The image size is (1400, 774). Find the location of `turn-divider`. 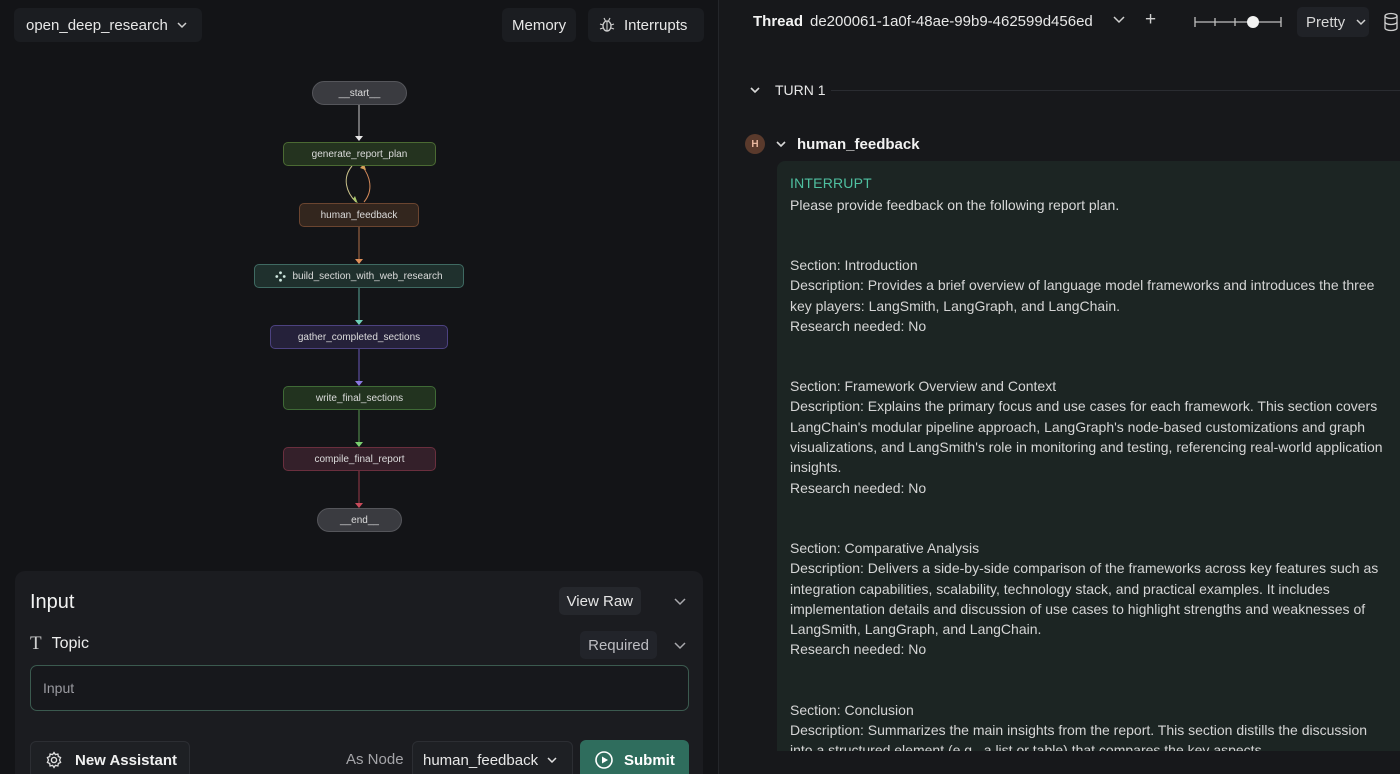

turn-divider is located at coordinates (1115, 90).